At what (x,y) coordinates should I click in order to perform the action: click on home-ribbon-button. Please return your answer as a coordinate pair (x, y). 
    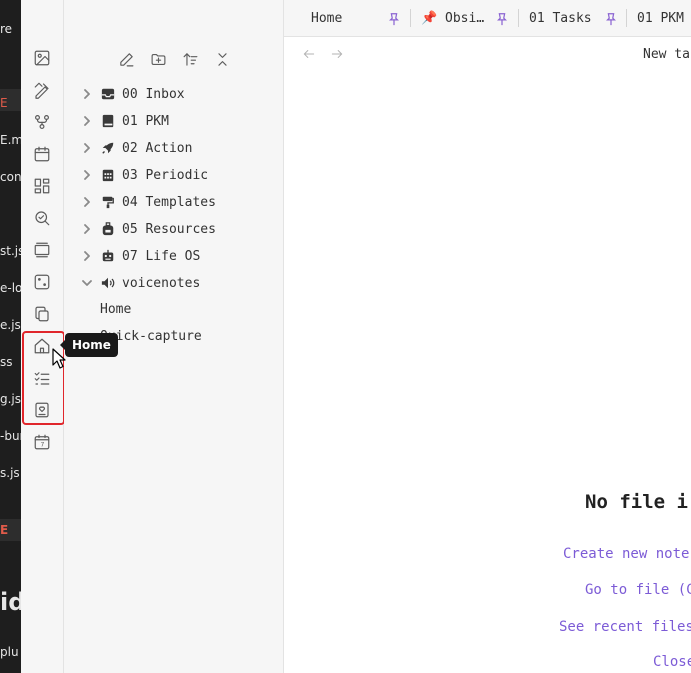
    Looking at the image, I should click on (42, 346).